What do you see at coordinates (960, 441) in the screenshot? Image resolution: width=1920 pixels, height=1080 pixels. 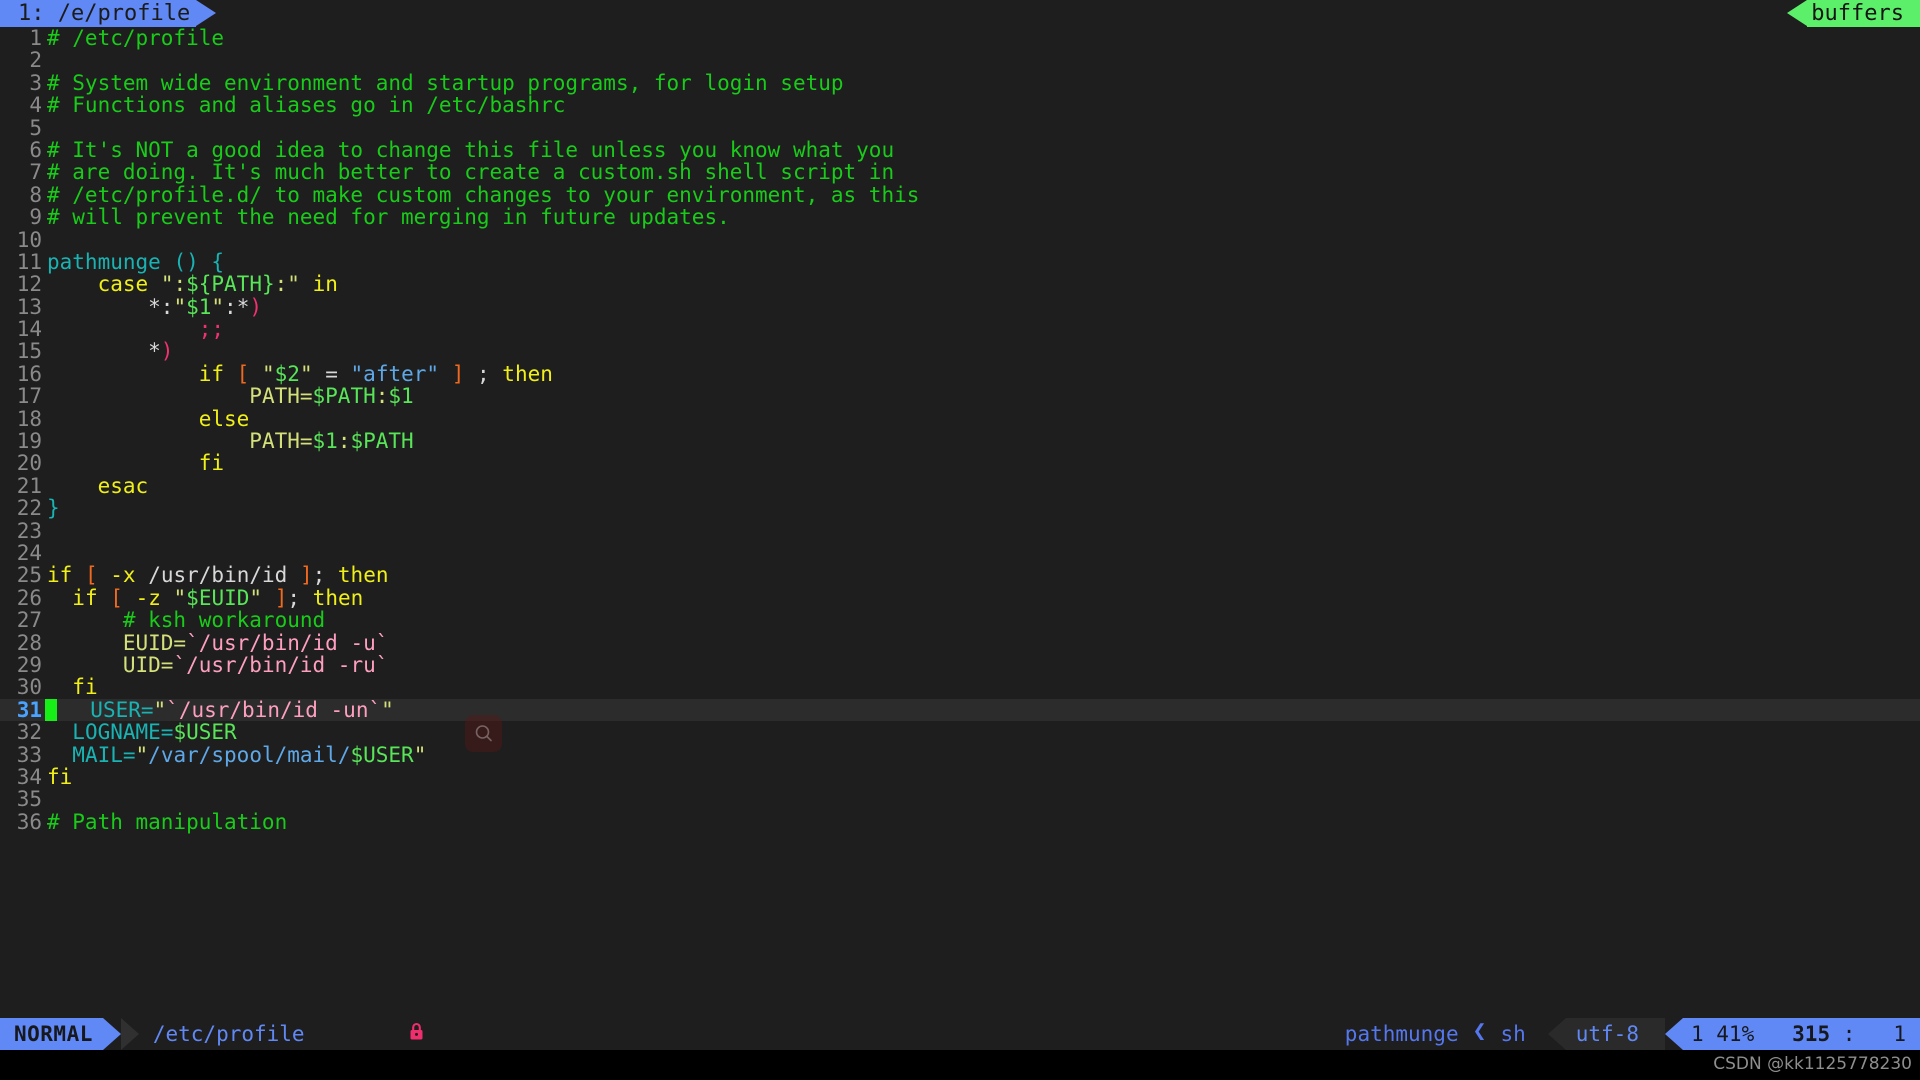 I see `code-line: 19 PATH=$1:$PATH` at bounding box center [960, 441].